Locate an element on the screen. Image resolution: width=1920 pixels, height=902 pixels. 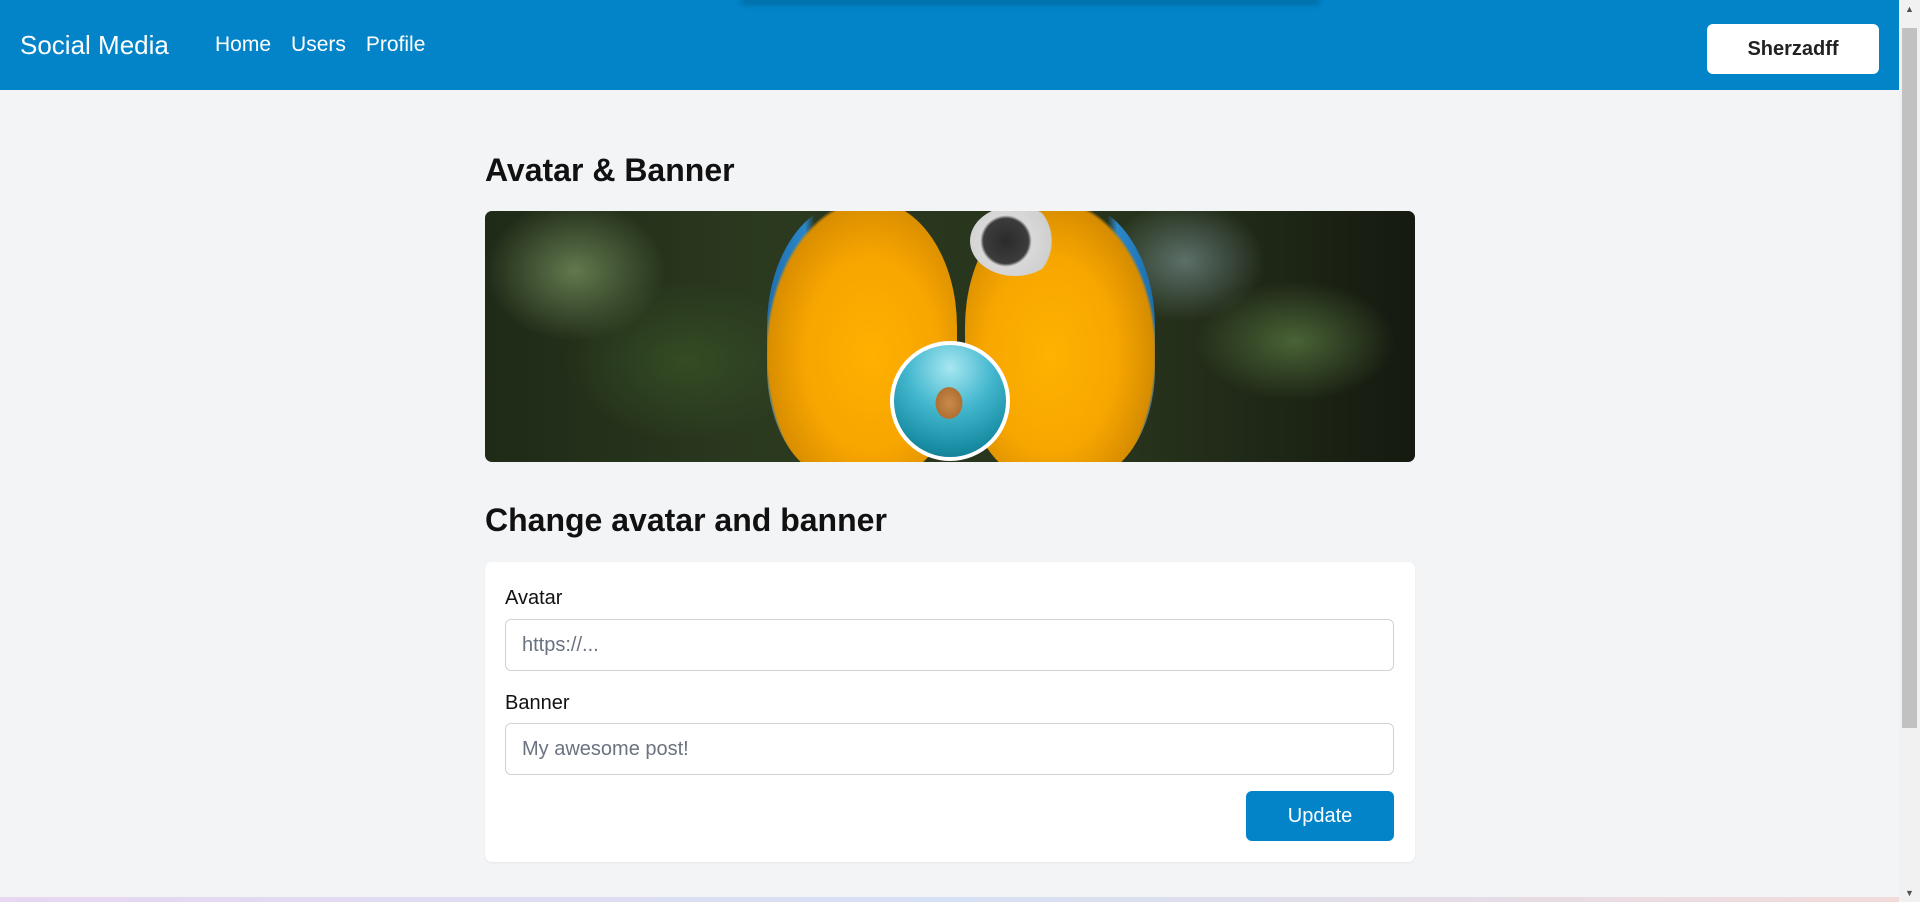
bottom-edge-strip is located at coordinates (949, 899).